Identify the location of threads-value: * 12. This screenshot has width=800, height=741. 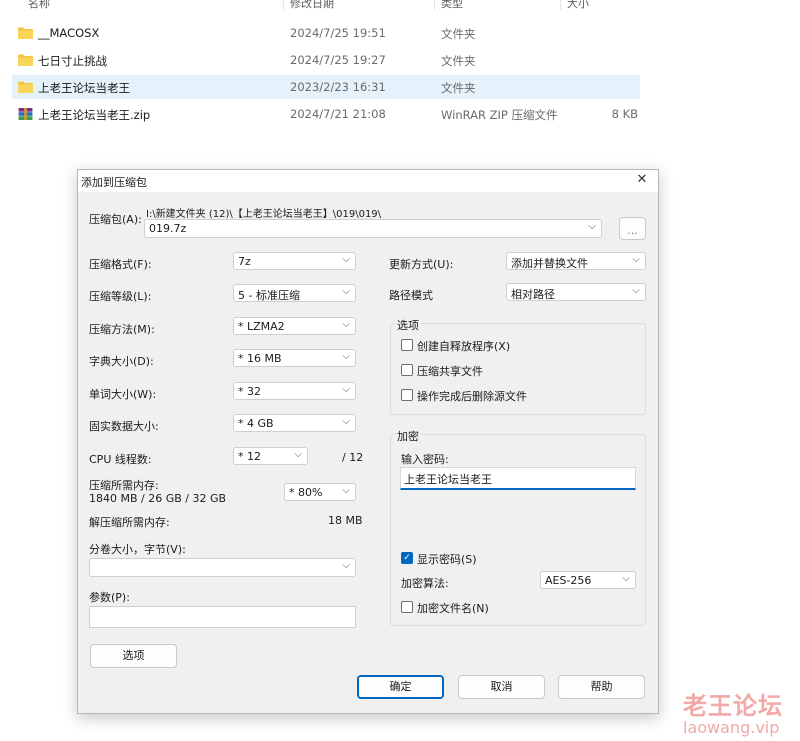
(249, 456).